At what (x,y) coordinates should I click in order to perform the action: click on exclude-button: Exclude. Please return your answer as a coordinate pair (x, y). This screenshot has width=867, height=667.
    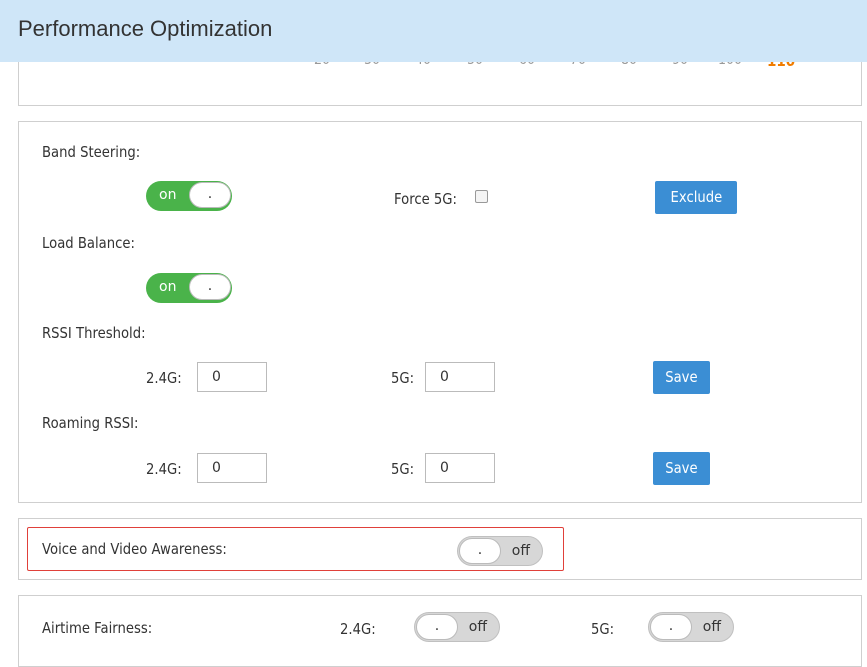
    Looking at the image, I should click on (696, 197).